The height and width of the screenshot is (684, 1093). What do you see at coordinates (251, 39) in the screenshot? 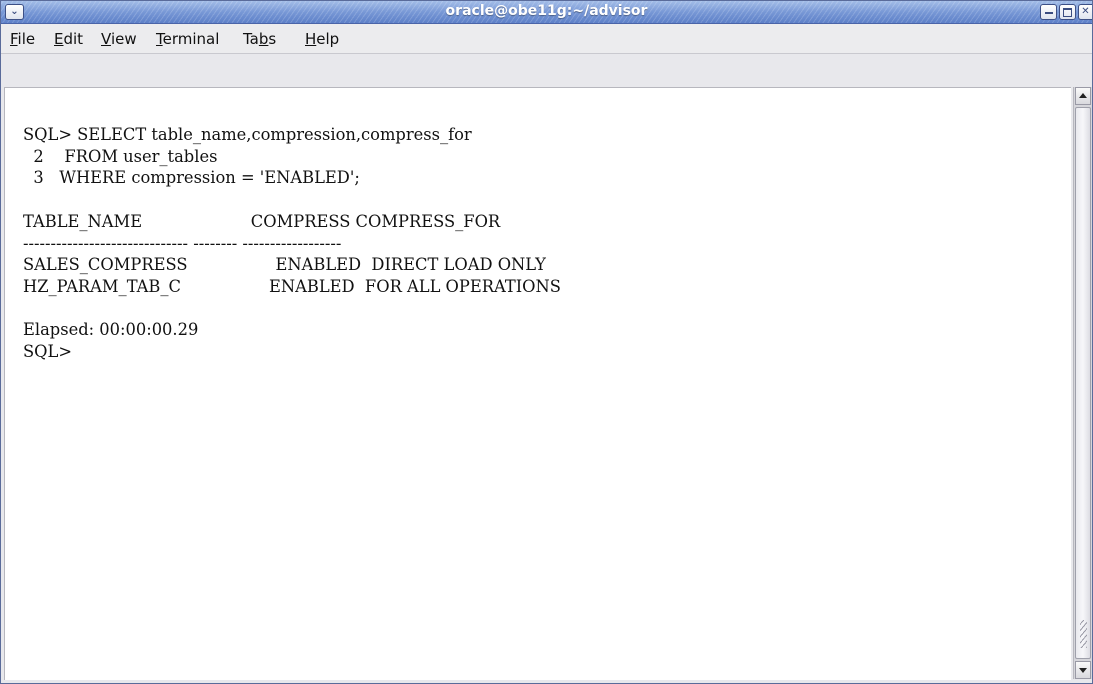
I see `menu-tabs-label-start: Ta` at bounding box center [251, 39].